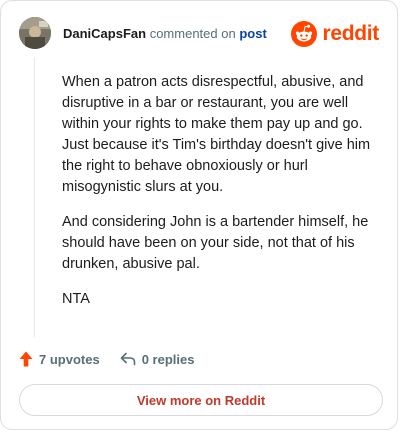  What do you see at coordinates (168, 359) in the screenshot?
I see `reply-count: 0 replies` at bounding box center [168, 359].